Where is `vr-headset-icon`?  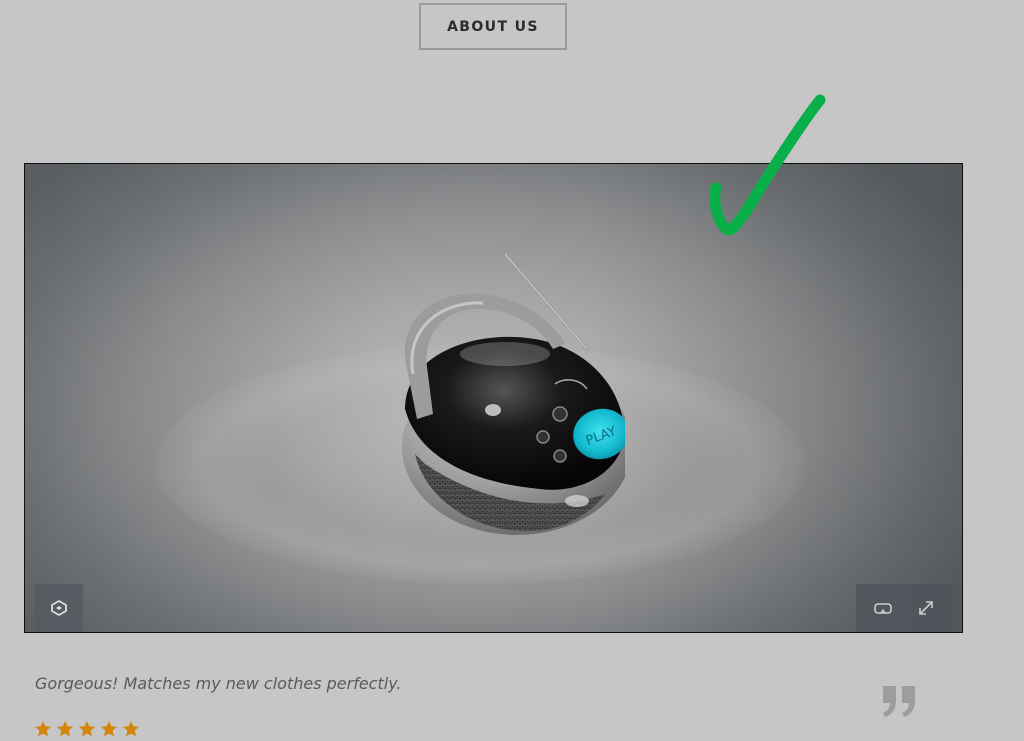
vr-headset-icon is located at coordinates (883, 608).